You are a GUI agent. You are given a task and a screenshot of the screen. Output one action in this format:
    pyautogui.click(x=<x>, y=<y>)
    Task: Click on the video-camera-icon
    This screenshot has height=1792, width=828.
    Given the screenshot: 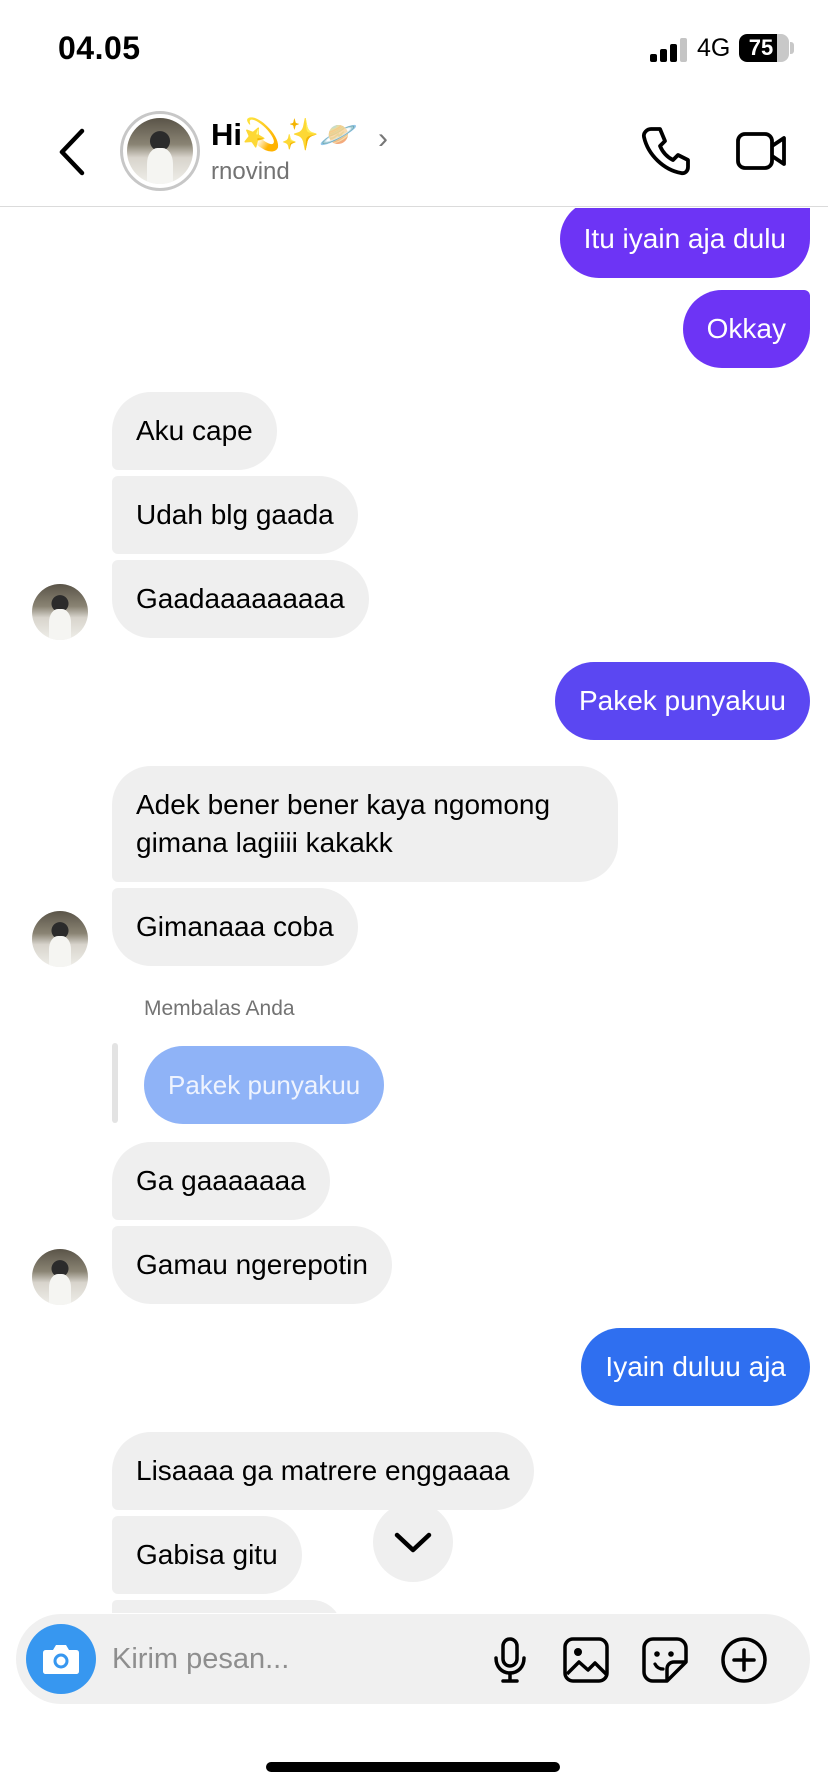 What is the action you would take?
    pyautogui.click(x=761, y=151)
    